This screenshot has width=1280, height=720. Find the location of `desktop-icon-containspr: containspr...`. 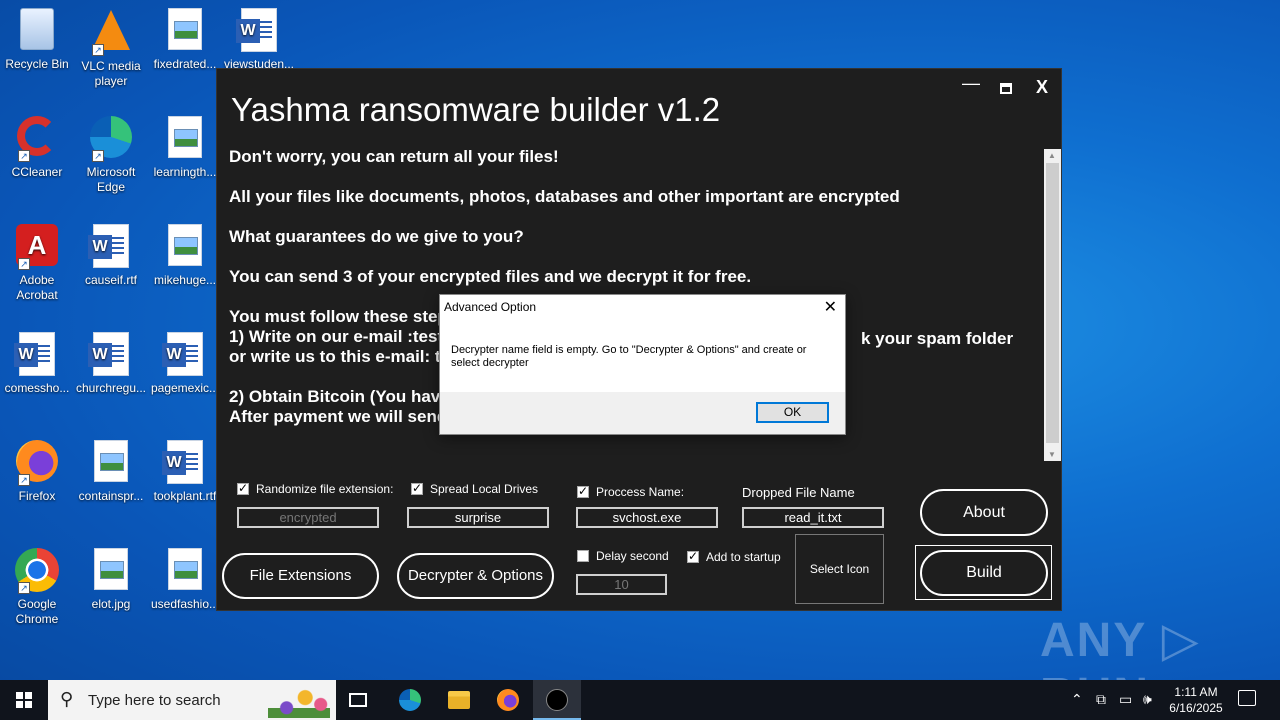

desktop-icon-containspr: containspr... is located at coordinates (111, 472).